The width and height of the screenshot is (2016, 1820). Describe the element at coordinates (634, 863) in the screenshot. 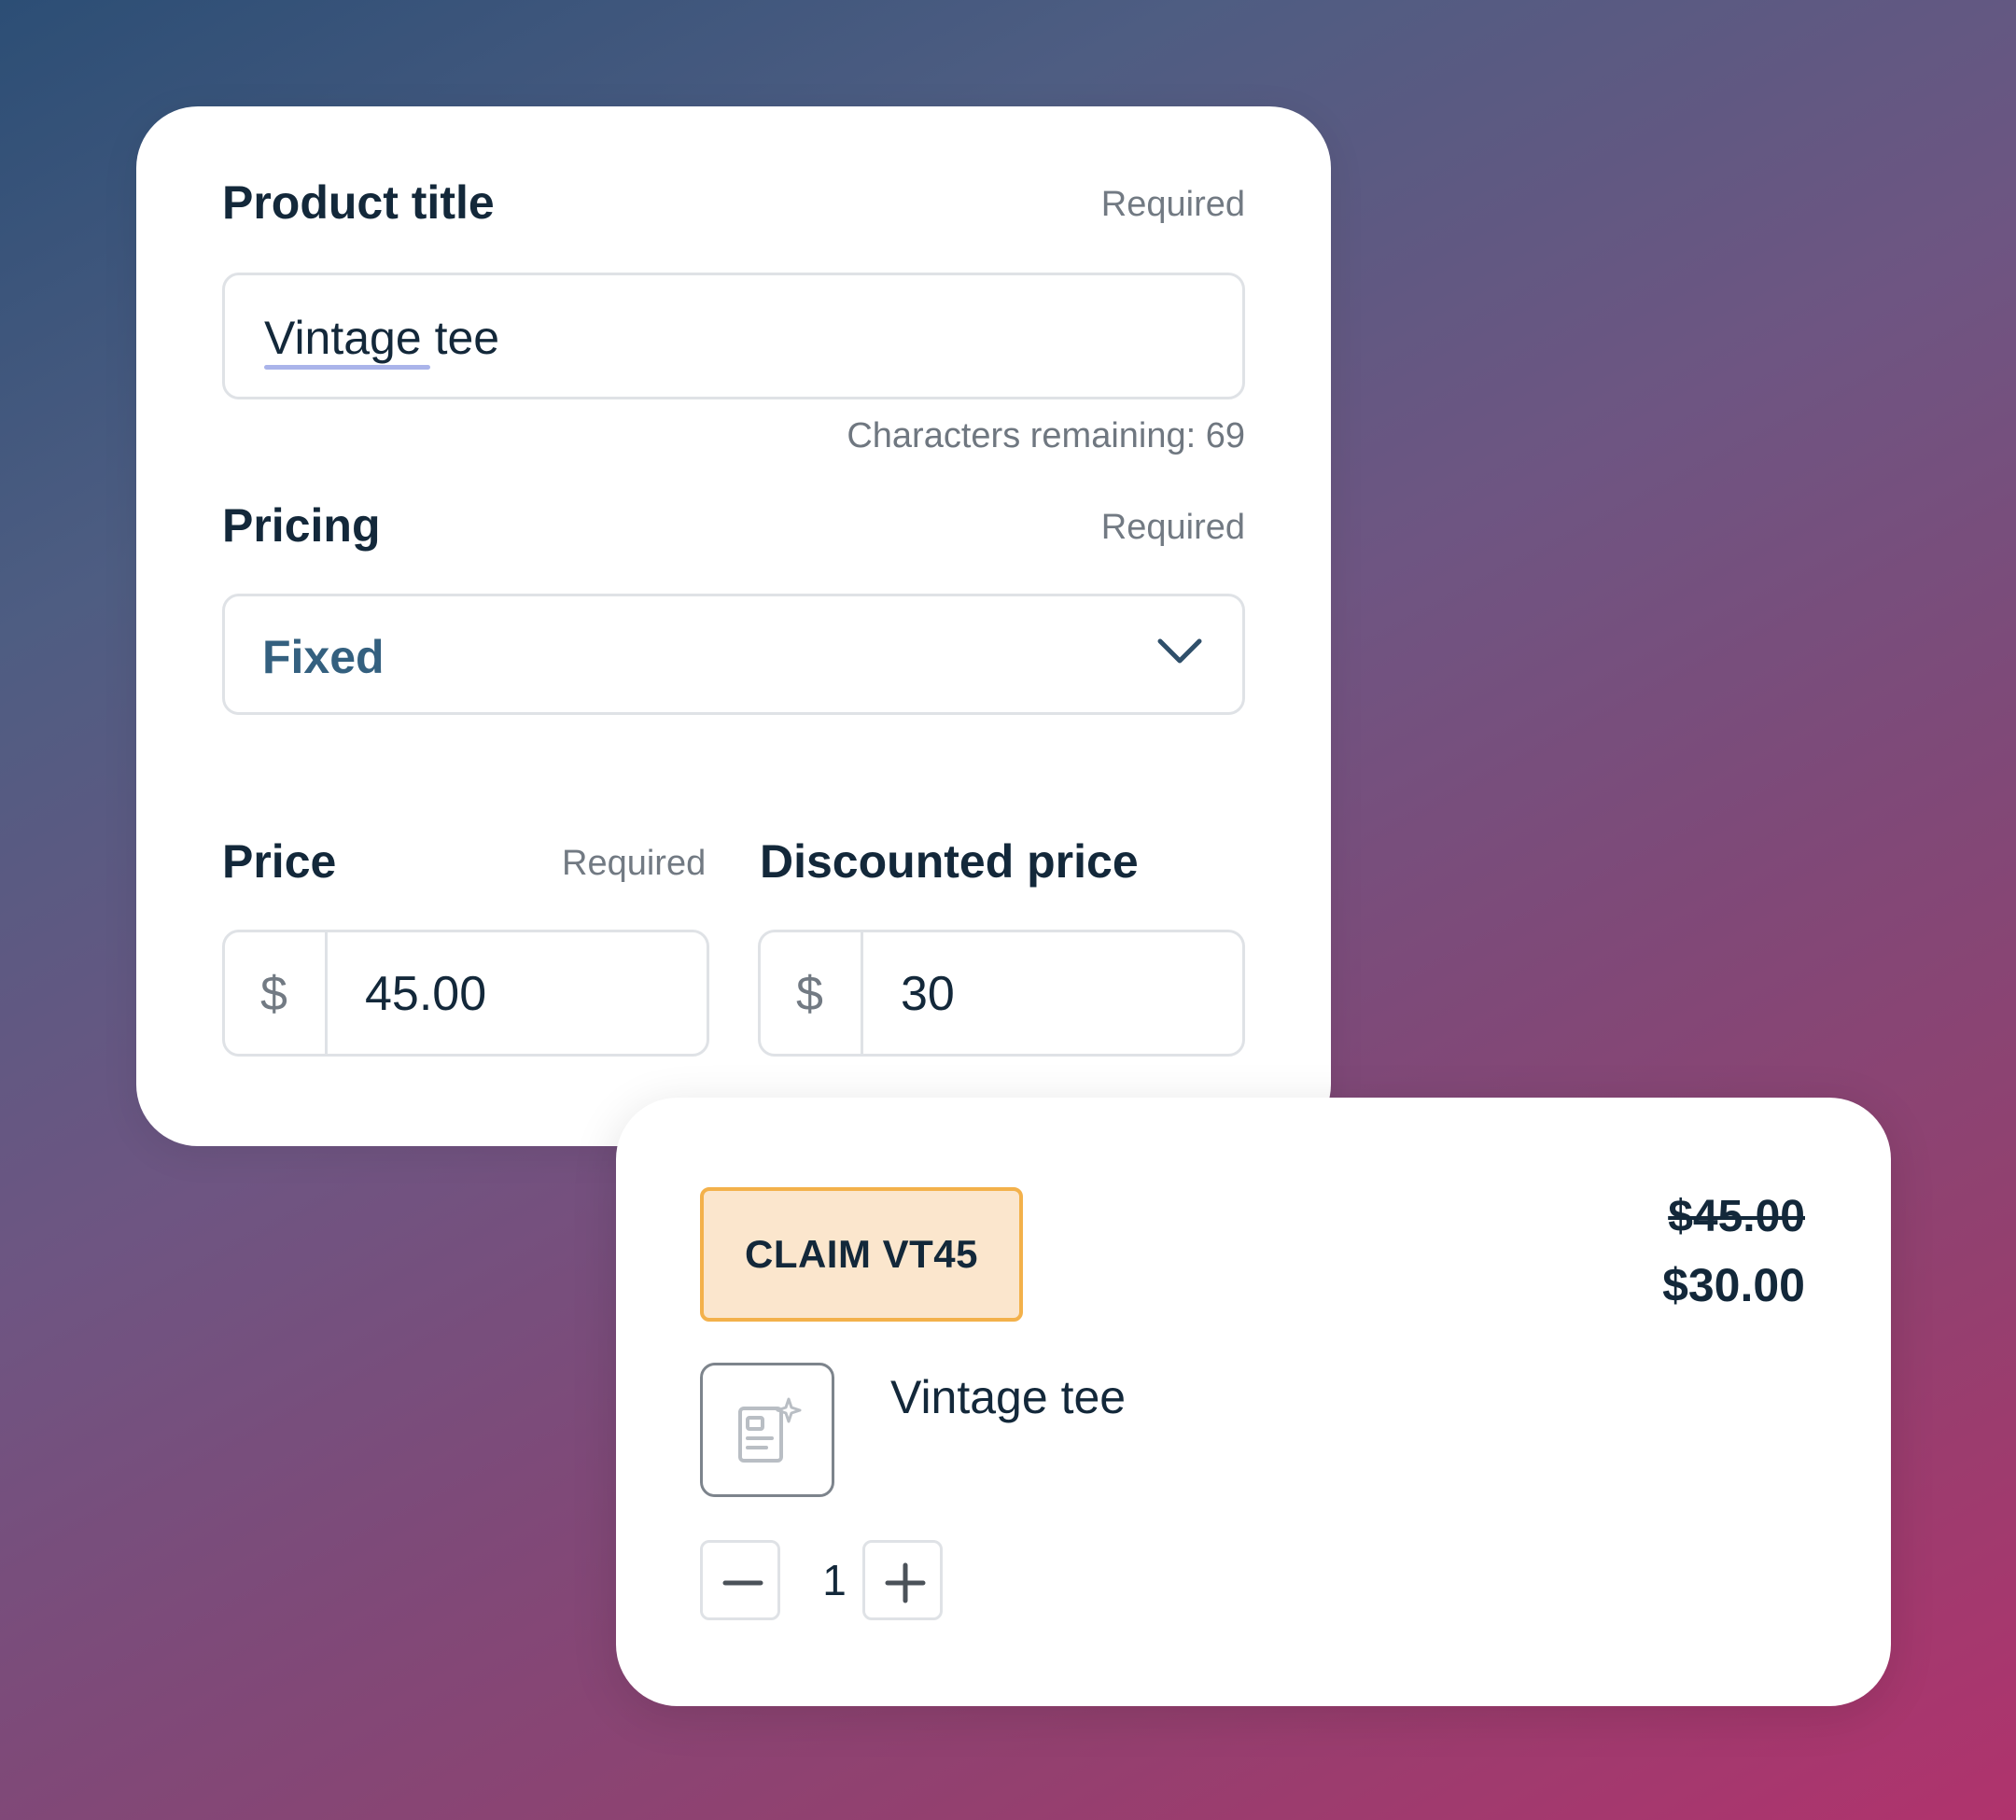

I see `price-required: Required` at that location.